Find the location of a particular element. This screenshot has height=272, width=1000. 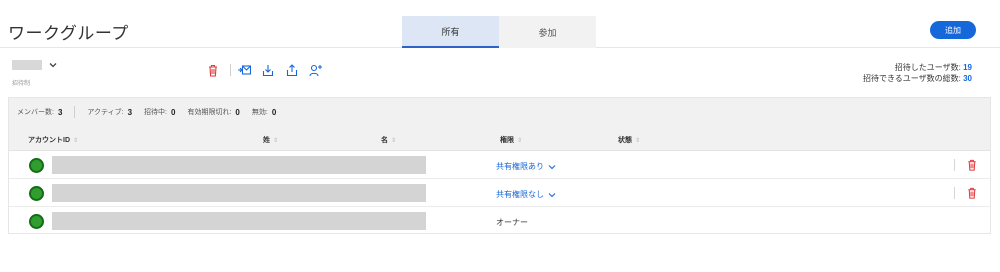

expired-label: 有効期限切れ: is located at coordinates (209, 112).